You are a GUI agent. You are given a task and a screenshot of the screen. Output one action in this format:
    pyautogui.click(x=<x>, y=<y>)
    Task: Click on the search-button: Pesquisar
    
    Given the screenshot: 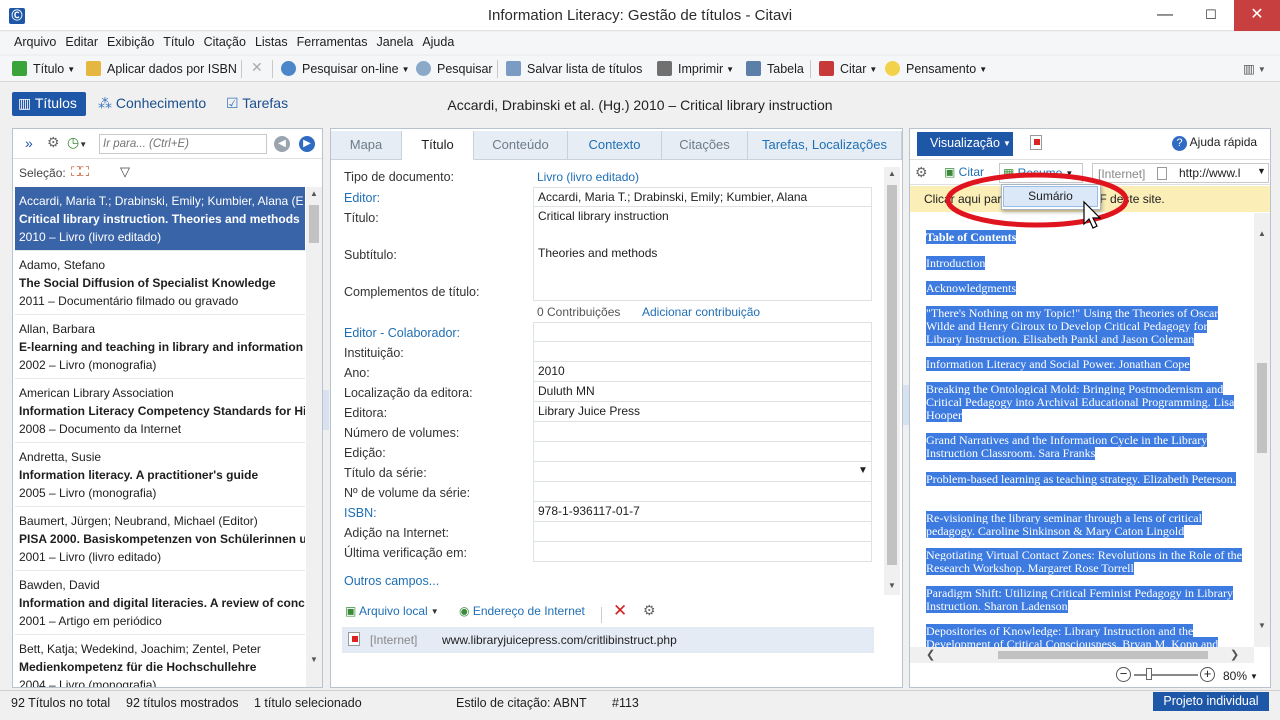 What is the action you would take?
    pyautogui.click(x=454, y=68)
    